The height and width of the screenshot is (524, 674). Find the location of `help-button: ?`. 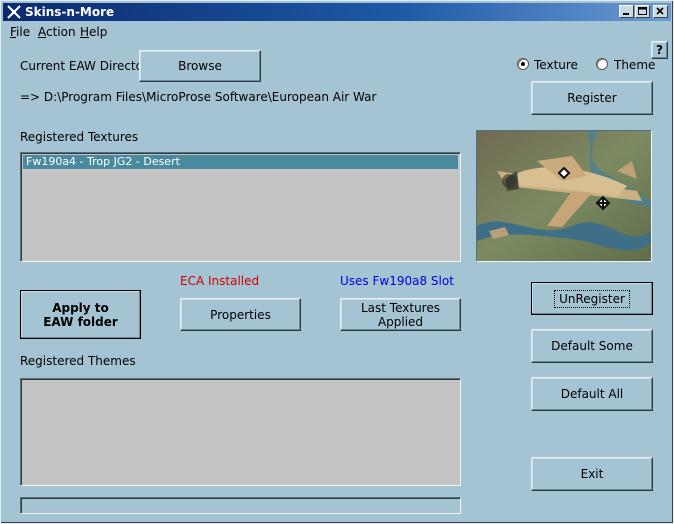

help-button: ? is located at coordinates (659, 50).